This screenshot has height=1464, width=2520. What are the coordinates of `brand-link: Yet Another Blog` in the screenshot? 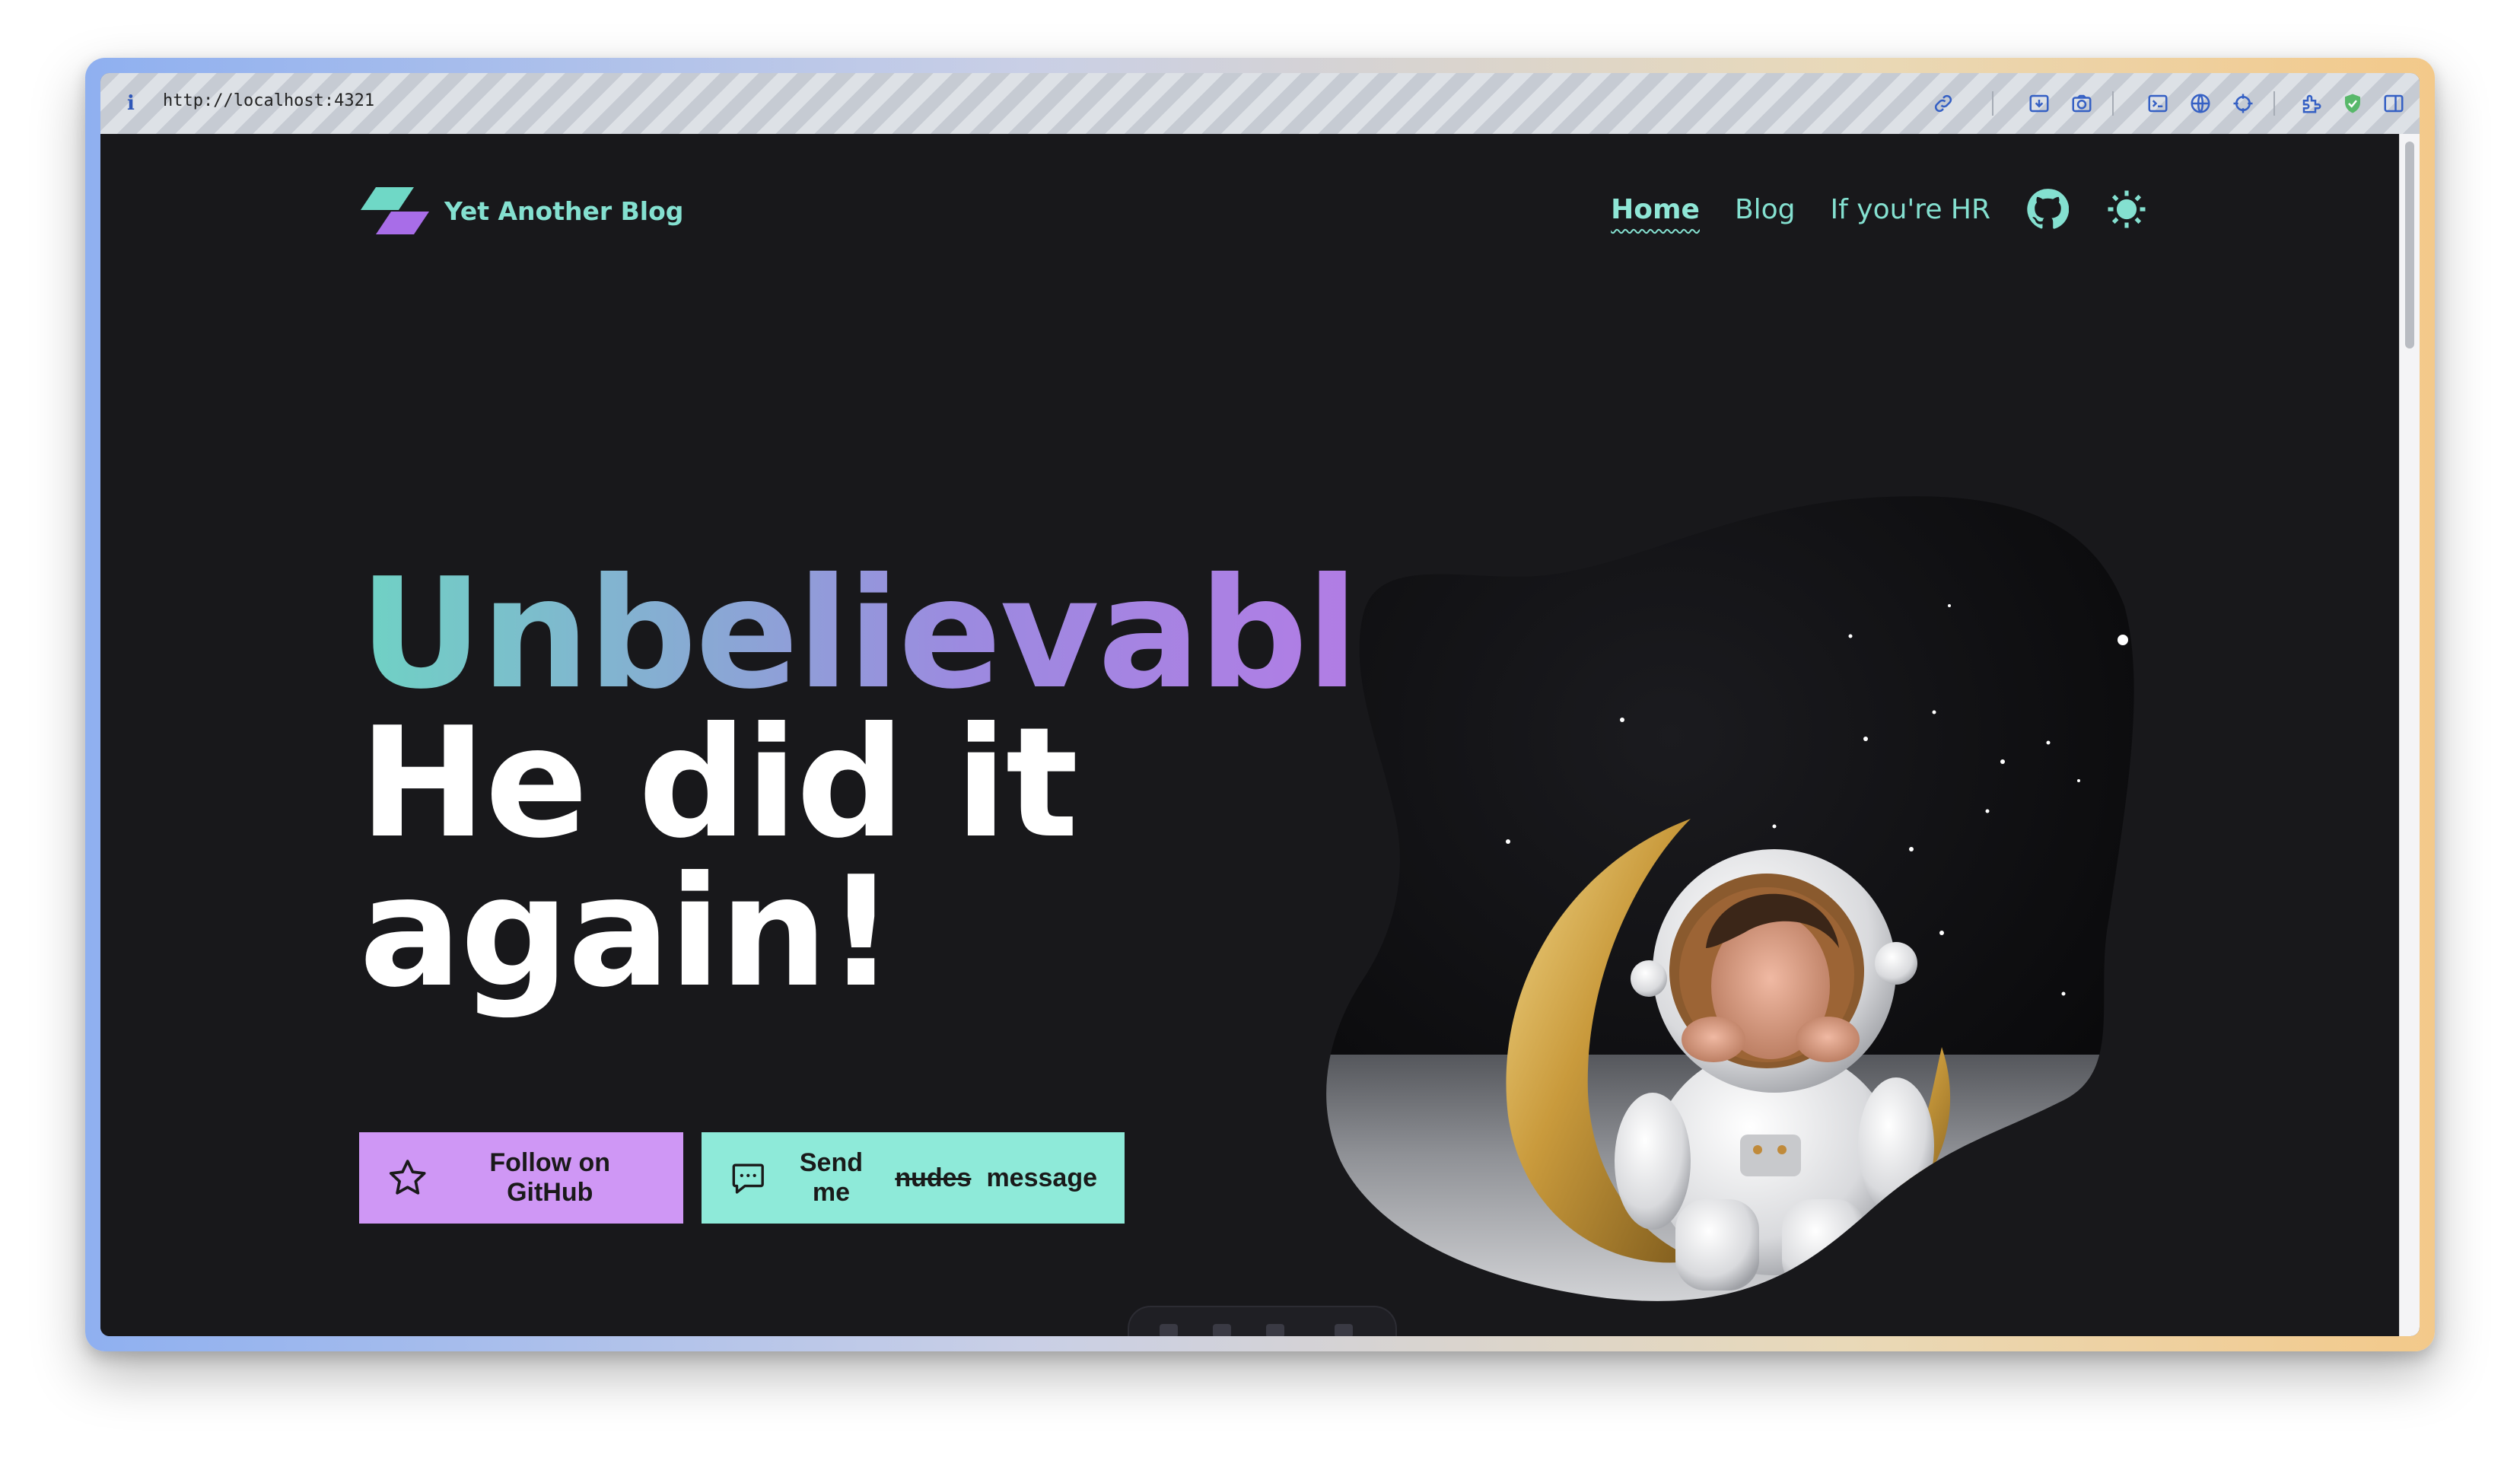 It's located at (521, 210).